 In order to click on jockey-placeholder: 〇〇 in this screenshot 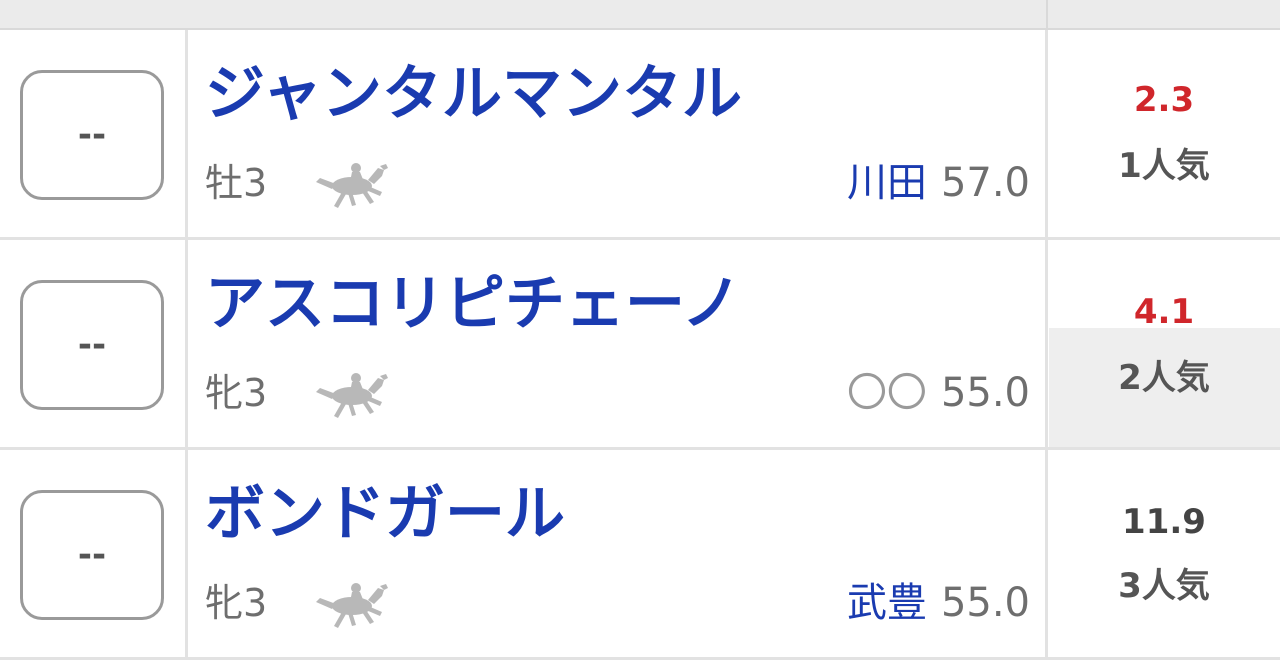, I will do `click(886, 393)`.